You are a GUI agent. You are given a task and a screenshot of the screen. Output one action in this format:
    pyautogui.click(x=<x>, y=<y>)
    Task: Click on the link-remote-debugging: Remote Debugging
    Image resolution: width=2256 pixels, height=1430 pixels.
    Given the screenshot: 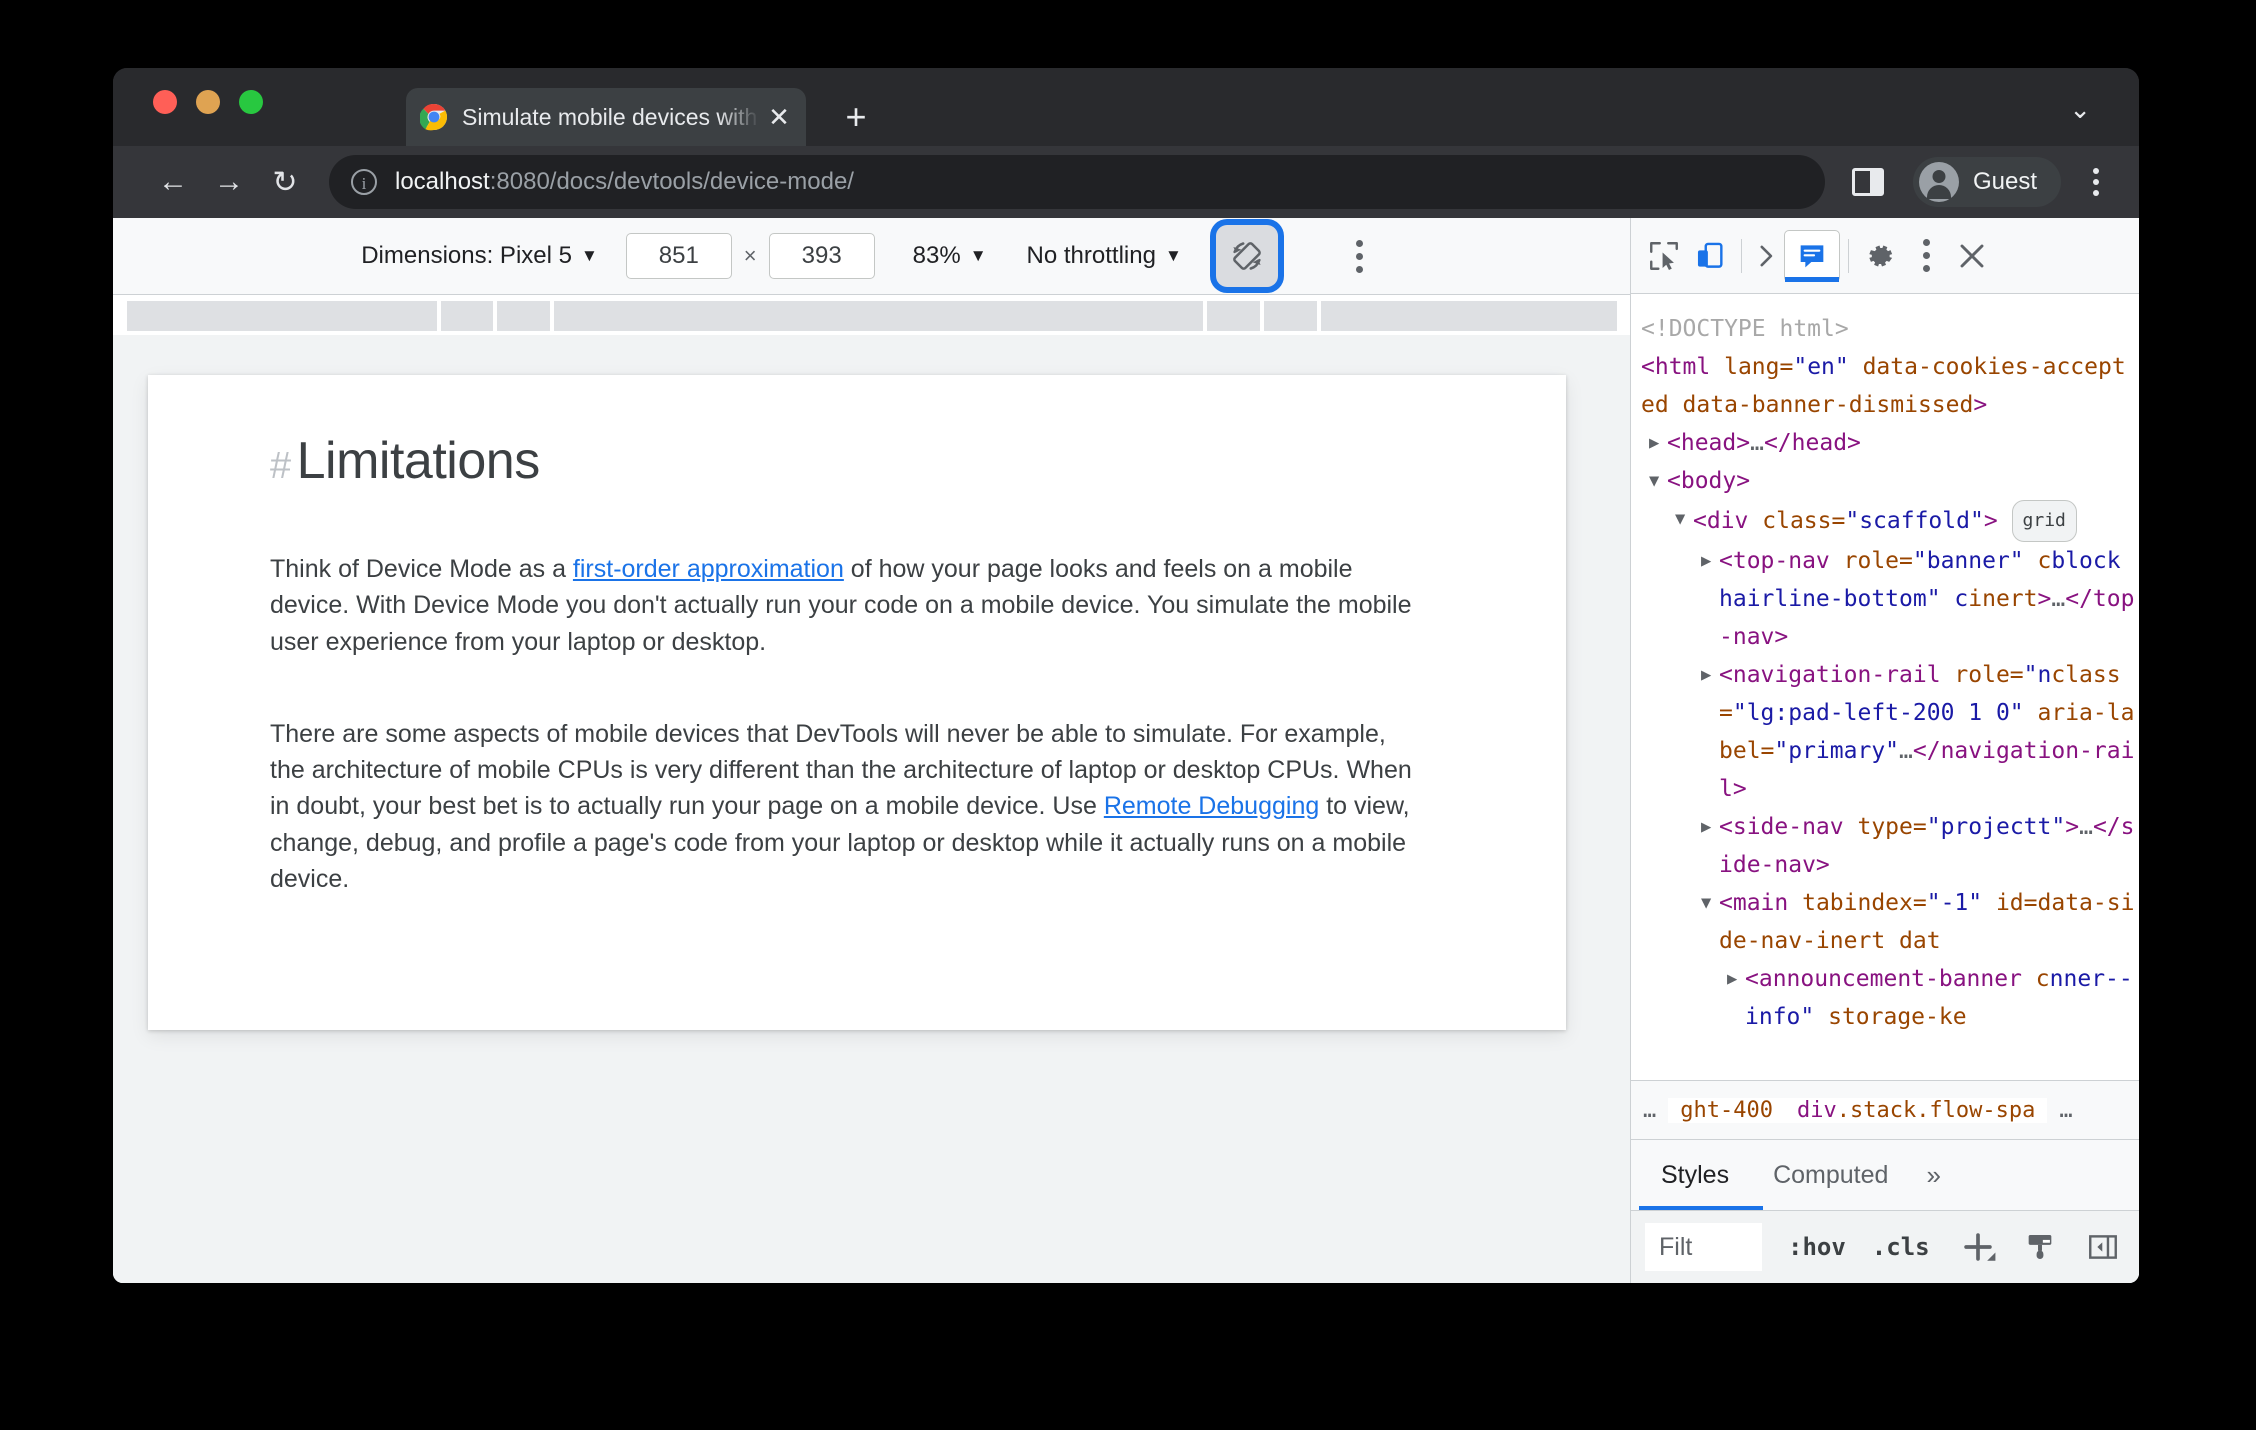 What is the action you would take?
    pyautogui.click(x=1211, y=806)
    